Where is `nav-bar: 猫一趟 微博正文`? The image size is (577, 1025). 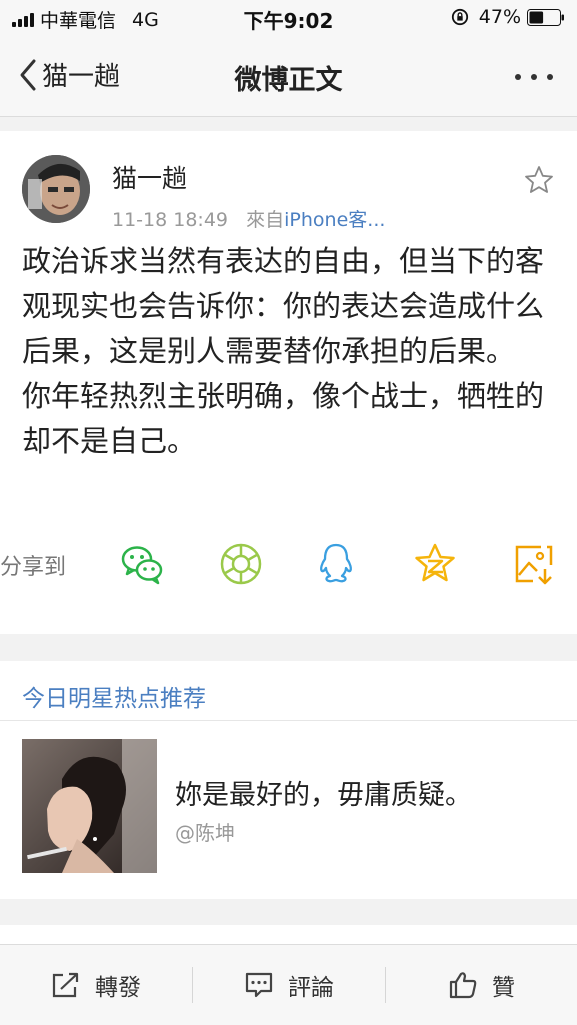
nav-bar: 猫一趟 微博正文 is located at coordinates (288, 77).